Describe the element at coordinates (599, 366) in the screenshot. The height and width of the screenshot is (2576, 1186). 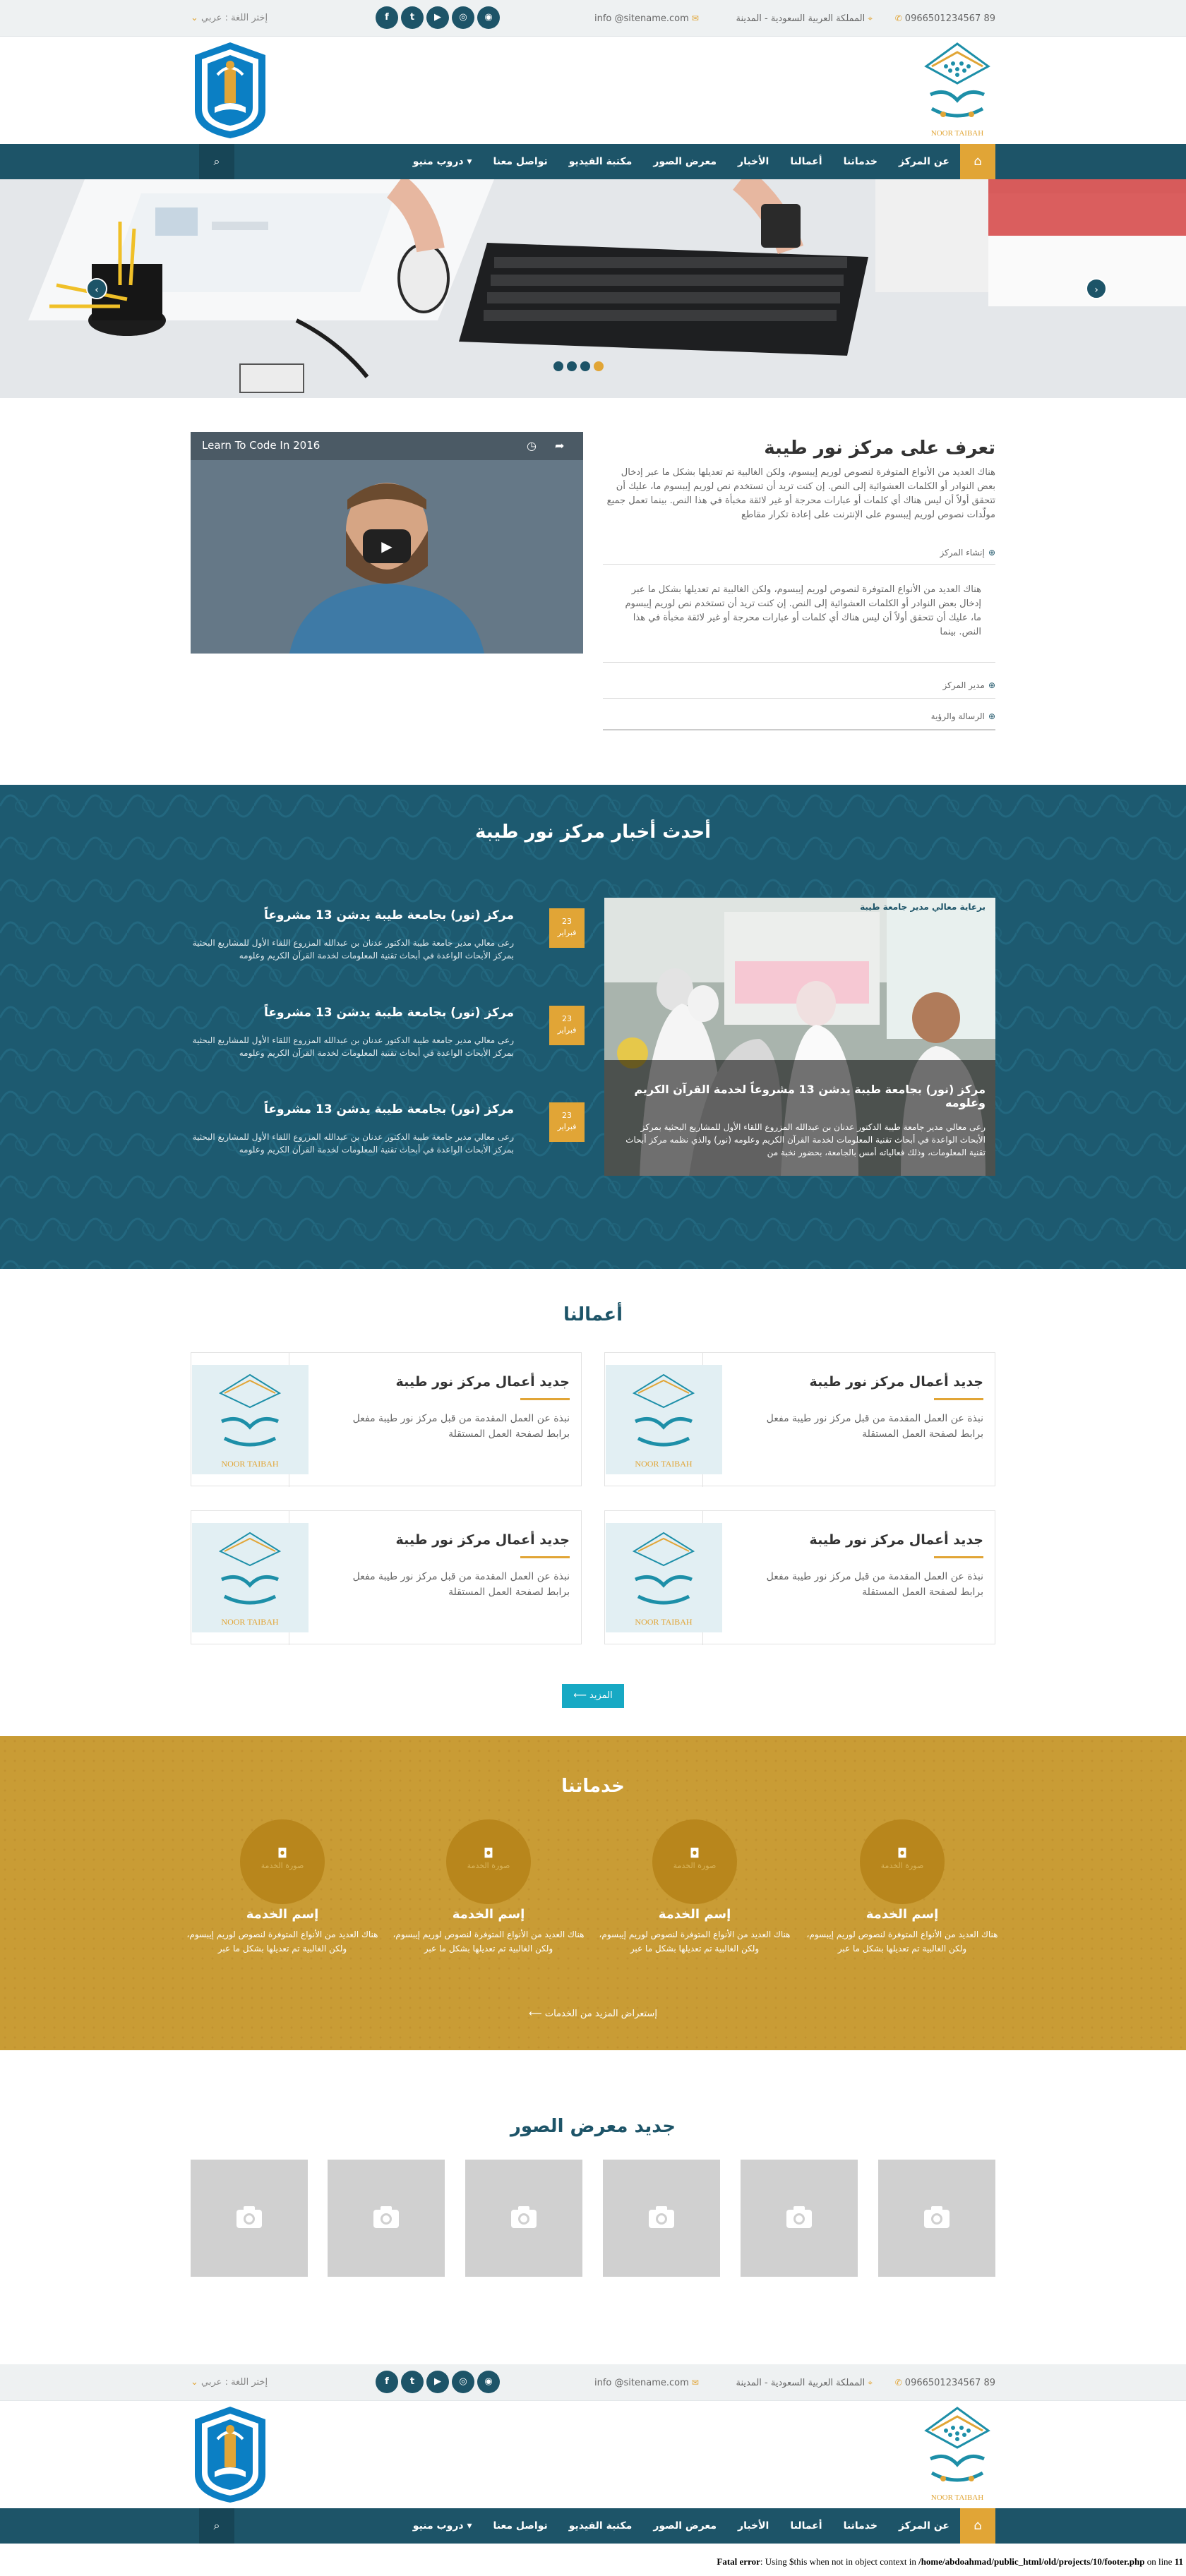
I see `slider-dot-active` at that location.